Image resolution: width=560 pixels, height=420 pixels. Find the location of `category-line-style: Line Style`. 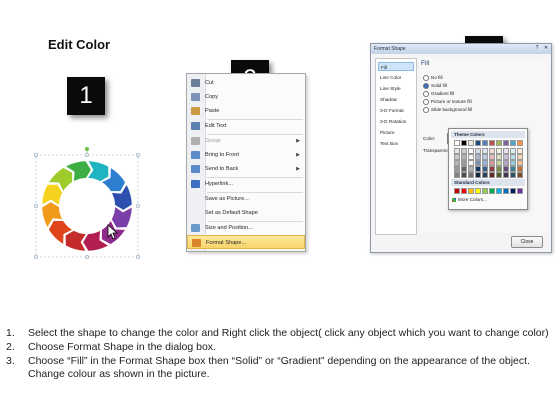

category-line-style: Line Style is located at coordinates (396, 88).